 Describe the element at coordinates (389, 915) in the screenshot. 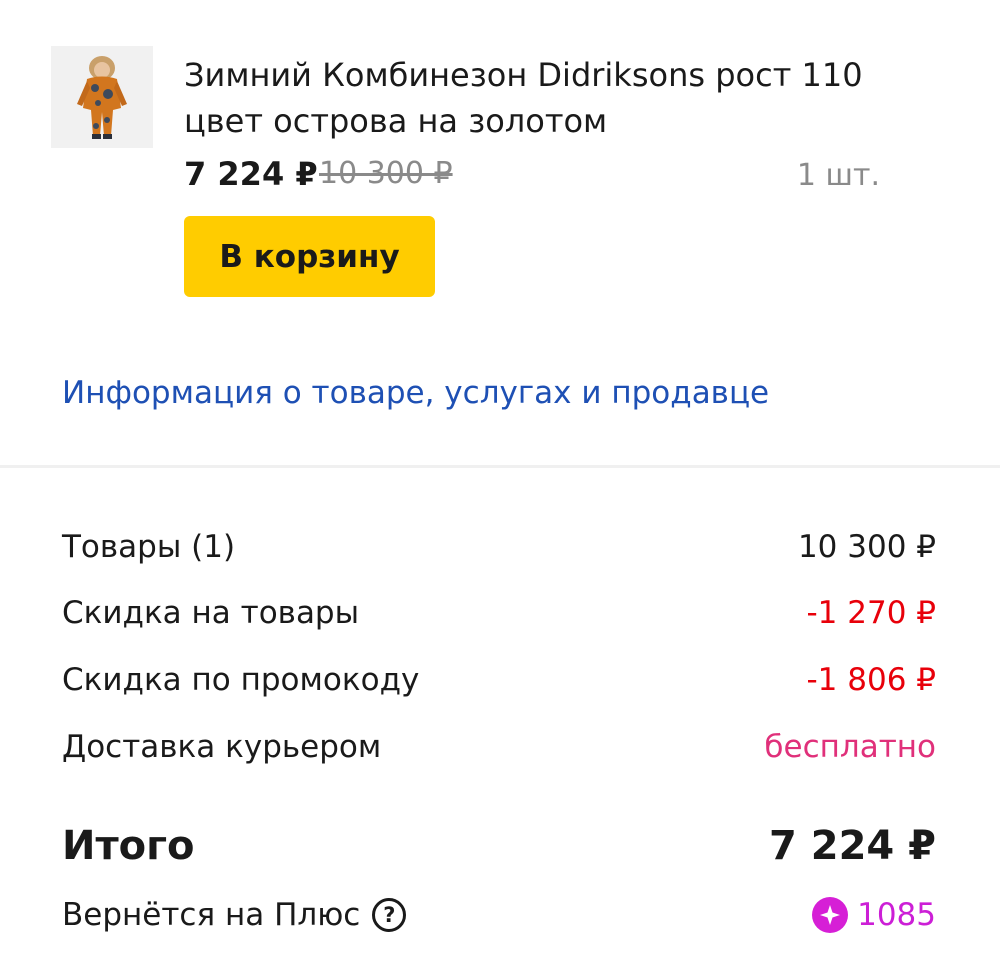

I see `question-circle-icon: ?` at that location.